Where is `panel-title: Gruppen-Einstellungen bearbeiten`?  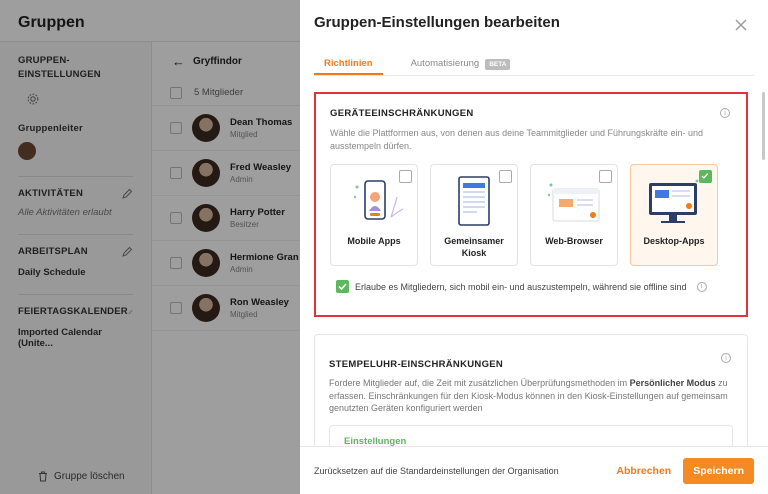 panel-title: Gruppen-Einstellungen bearbeiten is located at coordinates (437, 22).